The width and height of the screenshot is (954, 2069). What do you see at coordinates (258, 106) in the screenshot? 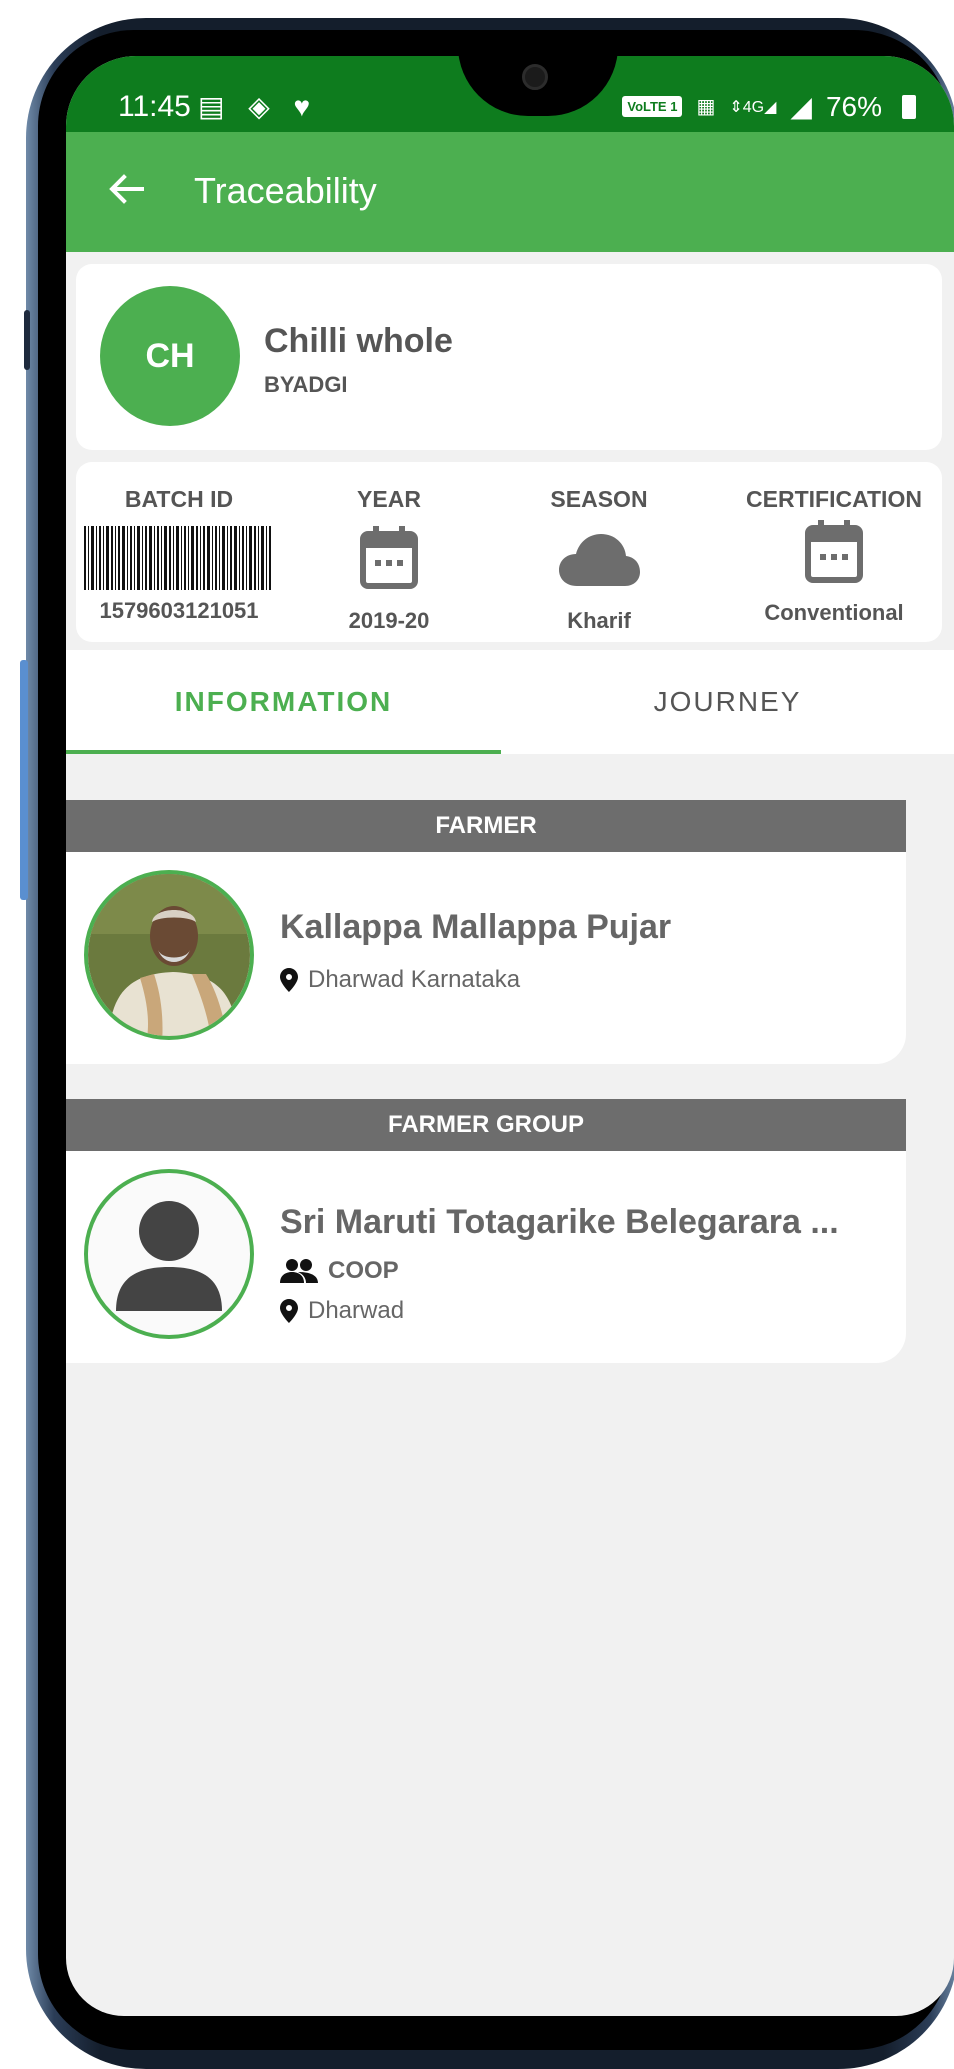
I see `notification-icons: ▤ ◈ ♥` at bounding box center [258, 106].